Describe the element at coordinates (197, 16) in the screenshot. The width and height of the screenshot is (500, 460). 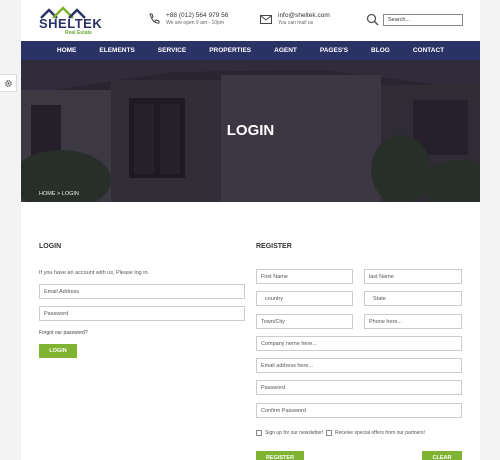
I see `phone-number: +88 (012) 564 979 56` at that location.